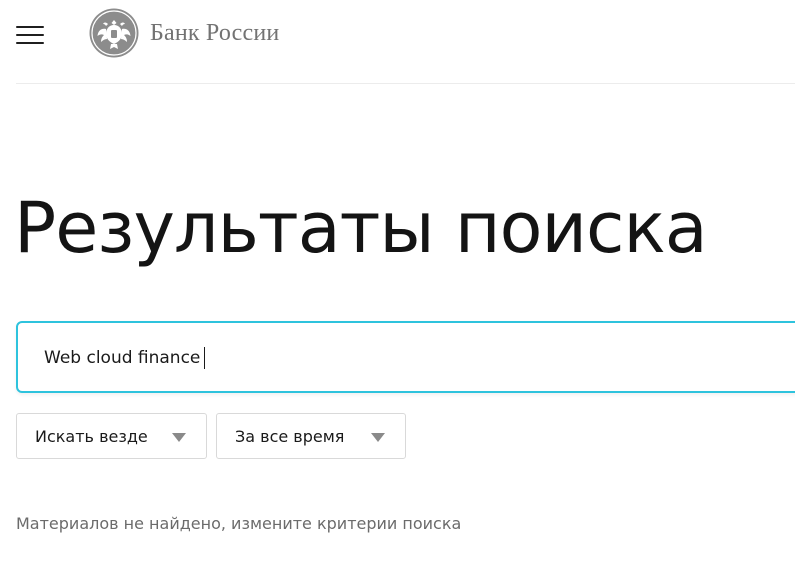 Image resolution: width=795 pixels, height=563 pixels. Describe the element at coordinates (114, 33) in the screenshot. I see `double-headed-eagle-emblem-icon` at that location.